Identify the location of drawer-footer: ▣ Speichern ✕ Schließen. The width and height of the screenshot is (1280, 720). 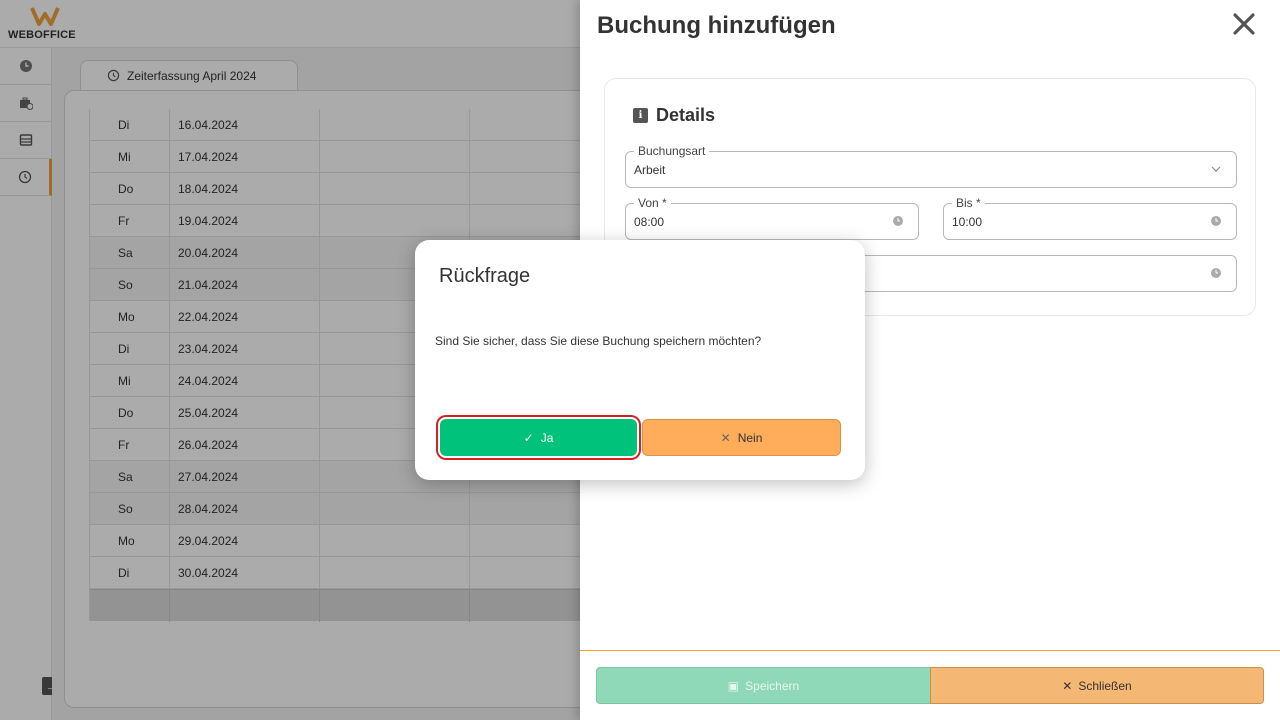
(930, 685).